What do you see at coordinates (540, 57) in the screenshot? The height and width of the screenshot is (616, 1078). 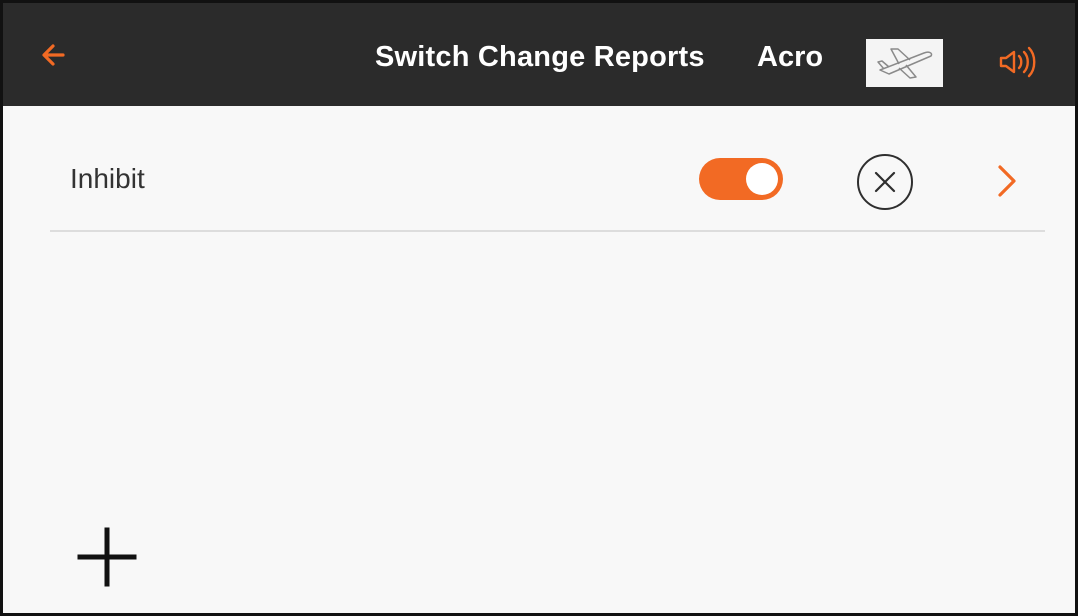 I see `page-title: Switch Change Reports` at bounding box center [540, 57].